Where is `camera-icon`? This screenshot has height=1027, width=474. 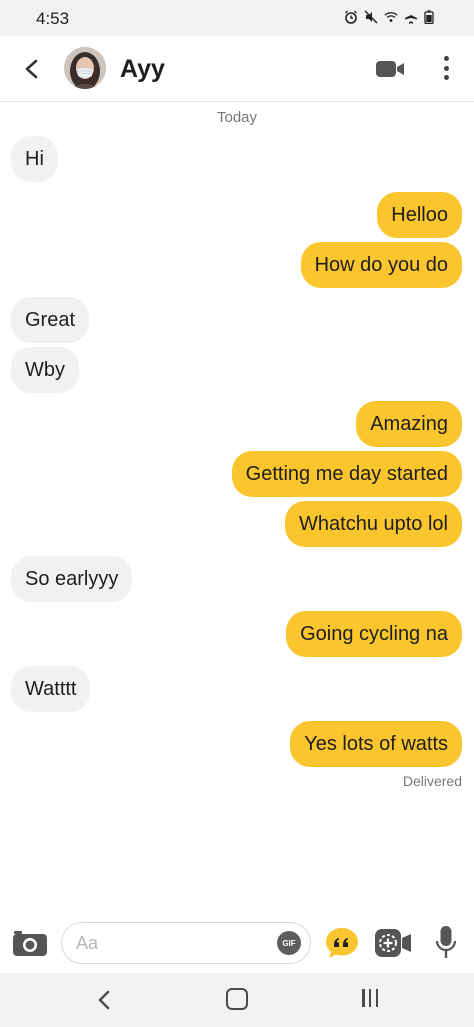 camera-icon is located at coordinates (30, 943).